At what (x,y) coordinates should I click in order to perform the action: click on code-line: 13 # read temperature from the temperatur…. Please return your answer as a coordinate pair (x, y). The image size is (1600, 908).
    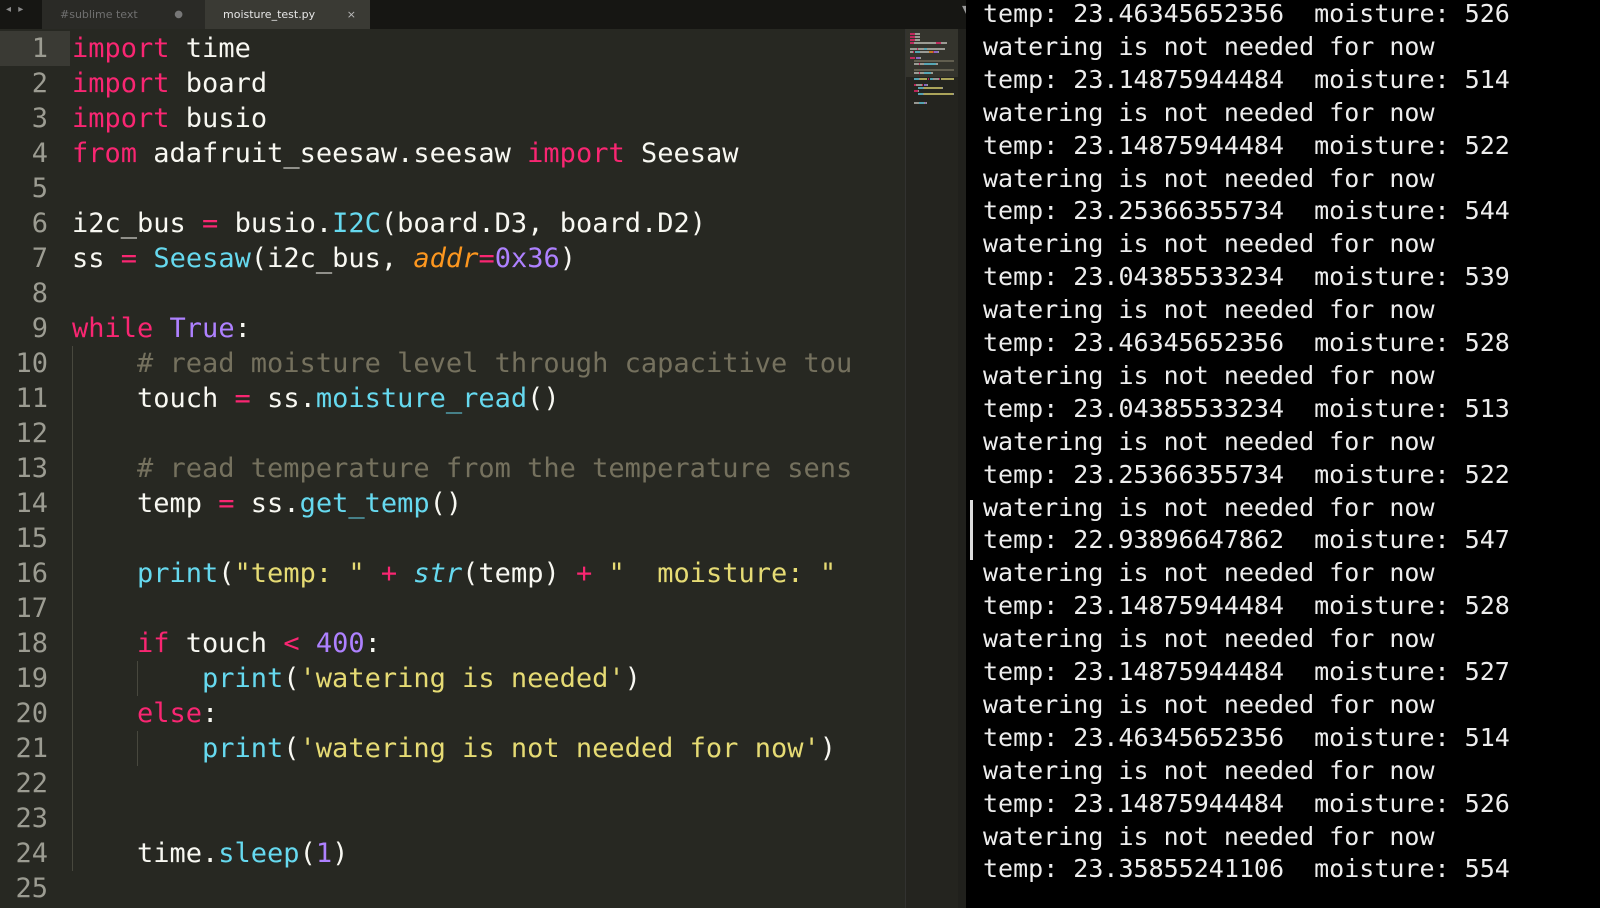
    Looking at the image, I should click on (462, 468).